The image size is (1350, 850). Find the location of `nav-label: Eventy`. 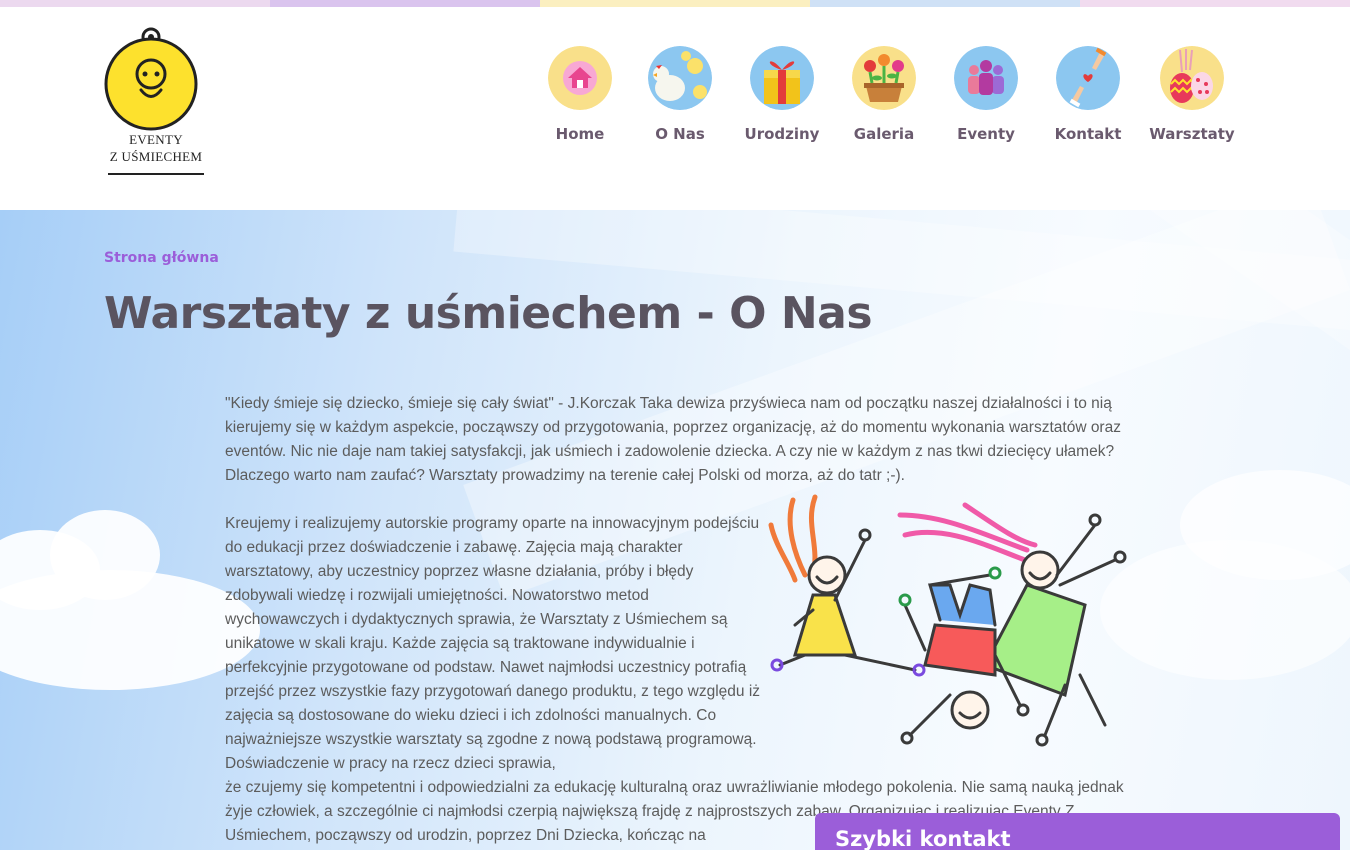

nav-label: Eventy is located at coordinates (986, 134).